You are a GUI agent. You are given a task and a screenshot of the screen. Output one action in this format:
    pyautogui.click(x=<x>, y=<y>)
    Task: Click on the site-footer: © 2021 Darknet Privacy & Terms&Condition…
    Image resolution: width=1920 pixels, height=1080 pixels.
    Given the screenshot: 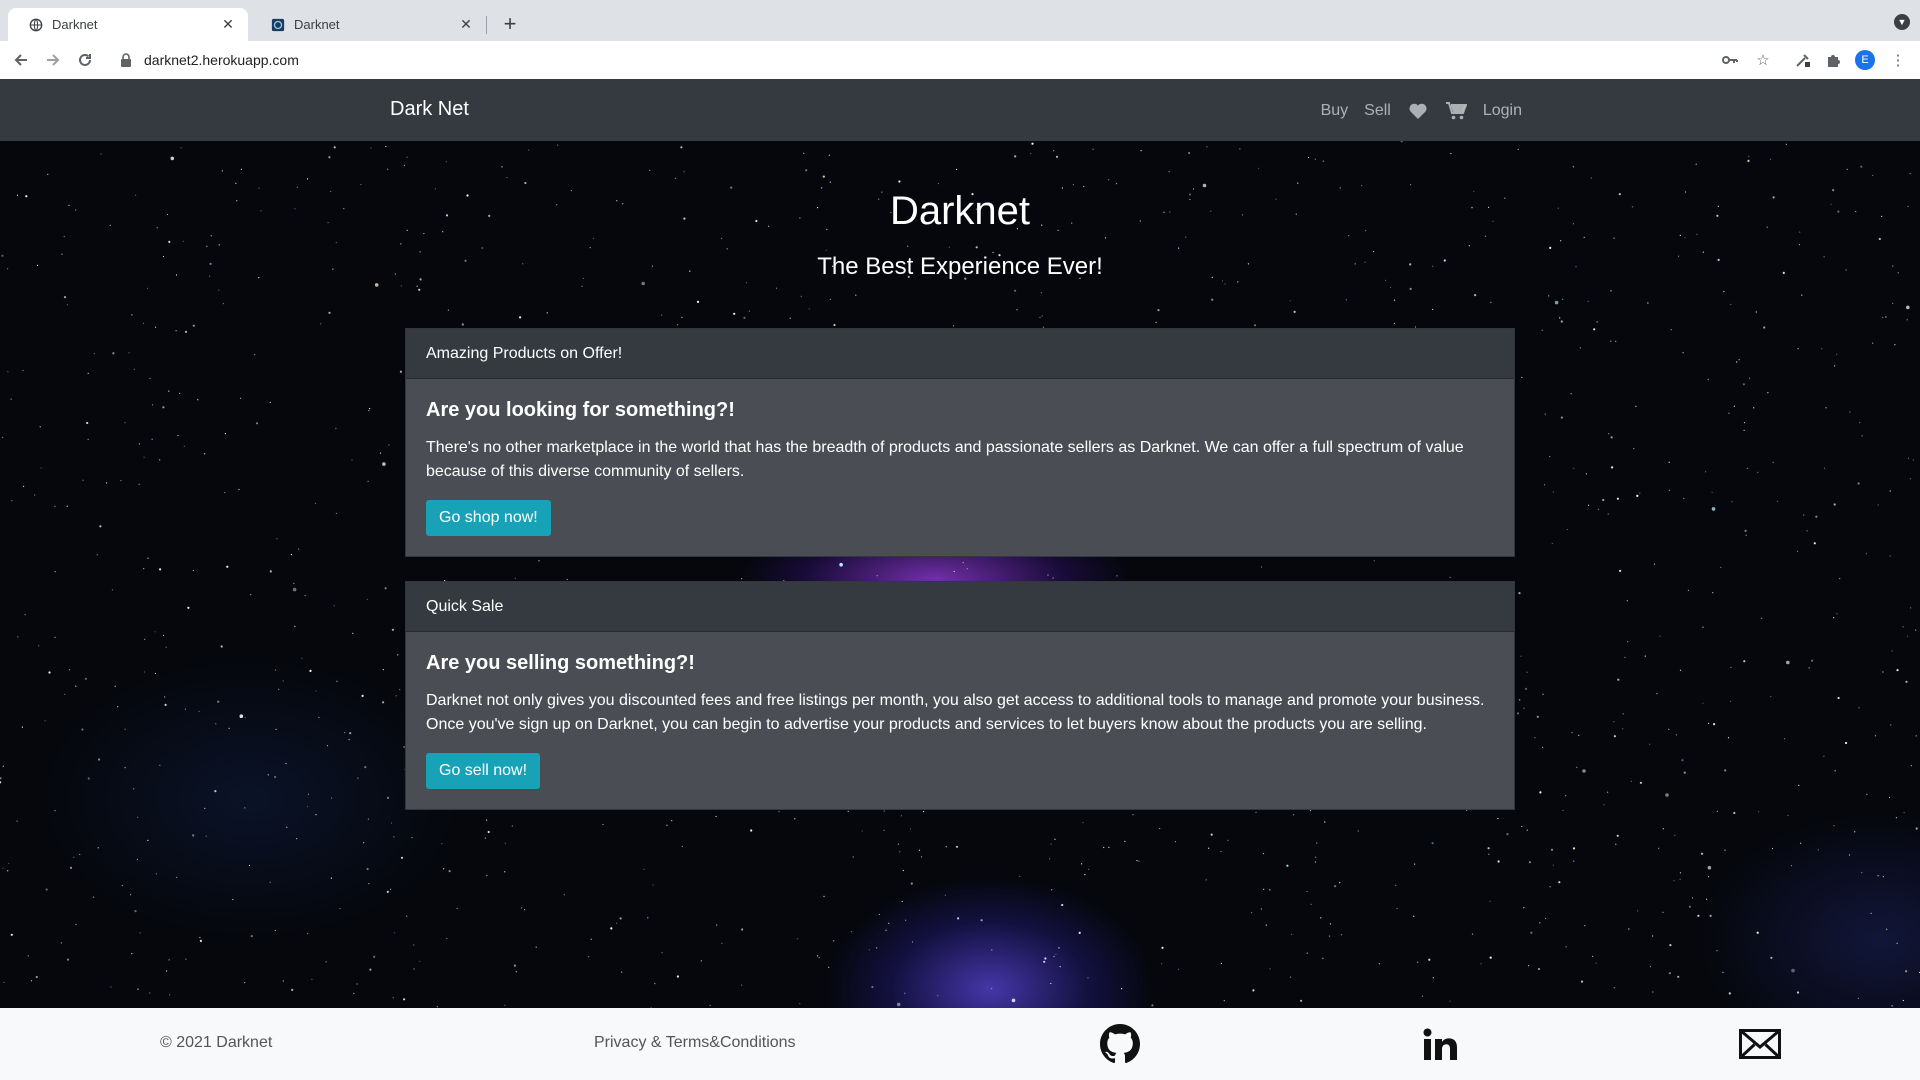 What is the action you would take?
    pyautogui.click(x=960, y=1044)
    